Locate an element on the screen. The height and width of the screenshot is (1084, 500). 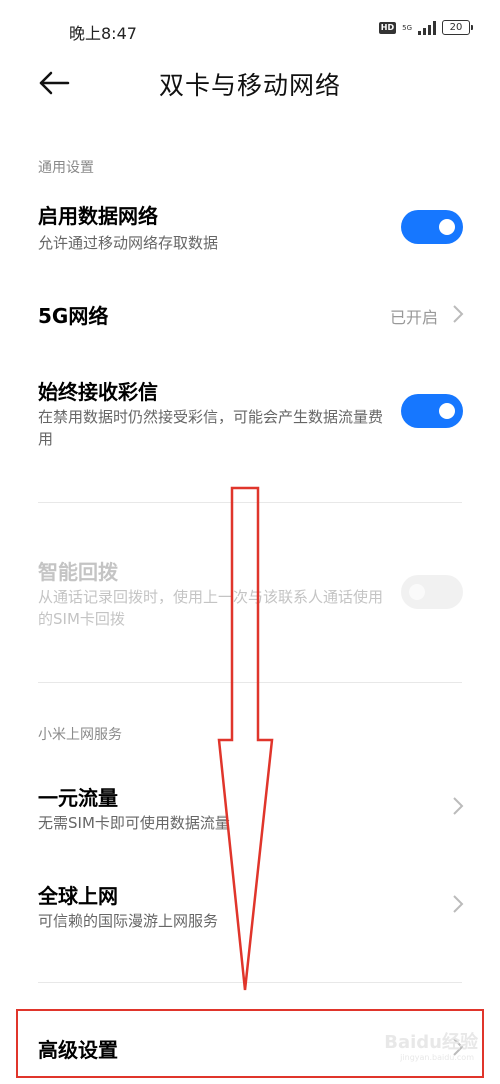
mms-subtitle: 在禁用数据时仍然接受彩信，可能会产生数据流量费用 is located at coordinates (211, 428).